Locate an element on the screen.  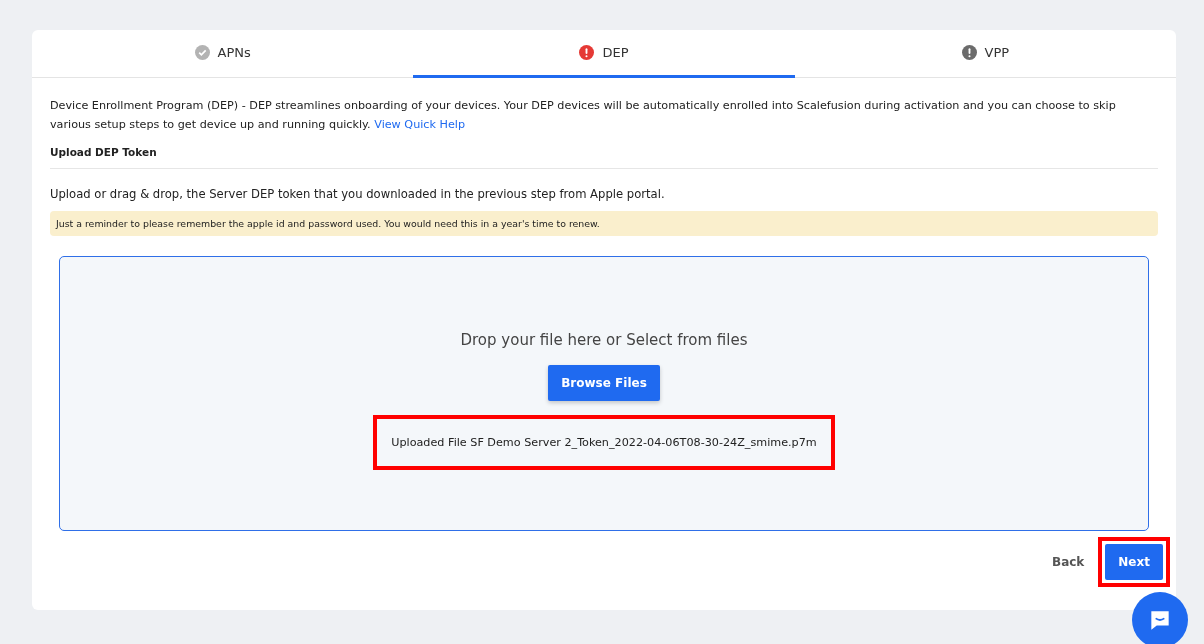
tab: VPP is located at coordinates (985, 54).